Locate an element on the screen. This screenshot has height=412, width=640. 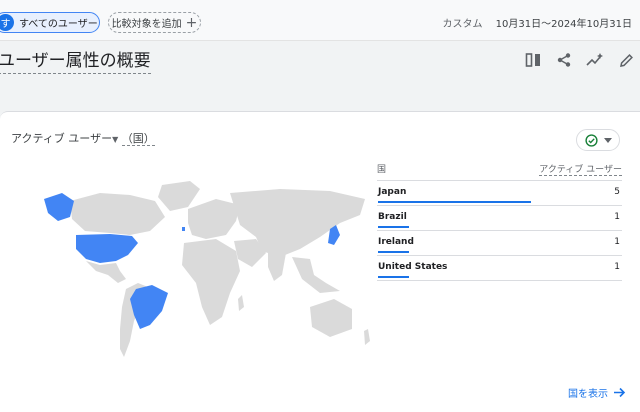
map-alaska is located at coordinates (59, 207).